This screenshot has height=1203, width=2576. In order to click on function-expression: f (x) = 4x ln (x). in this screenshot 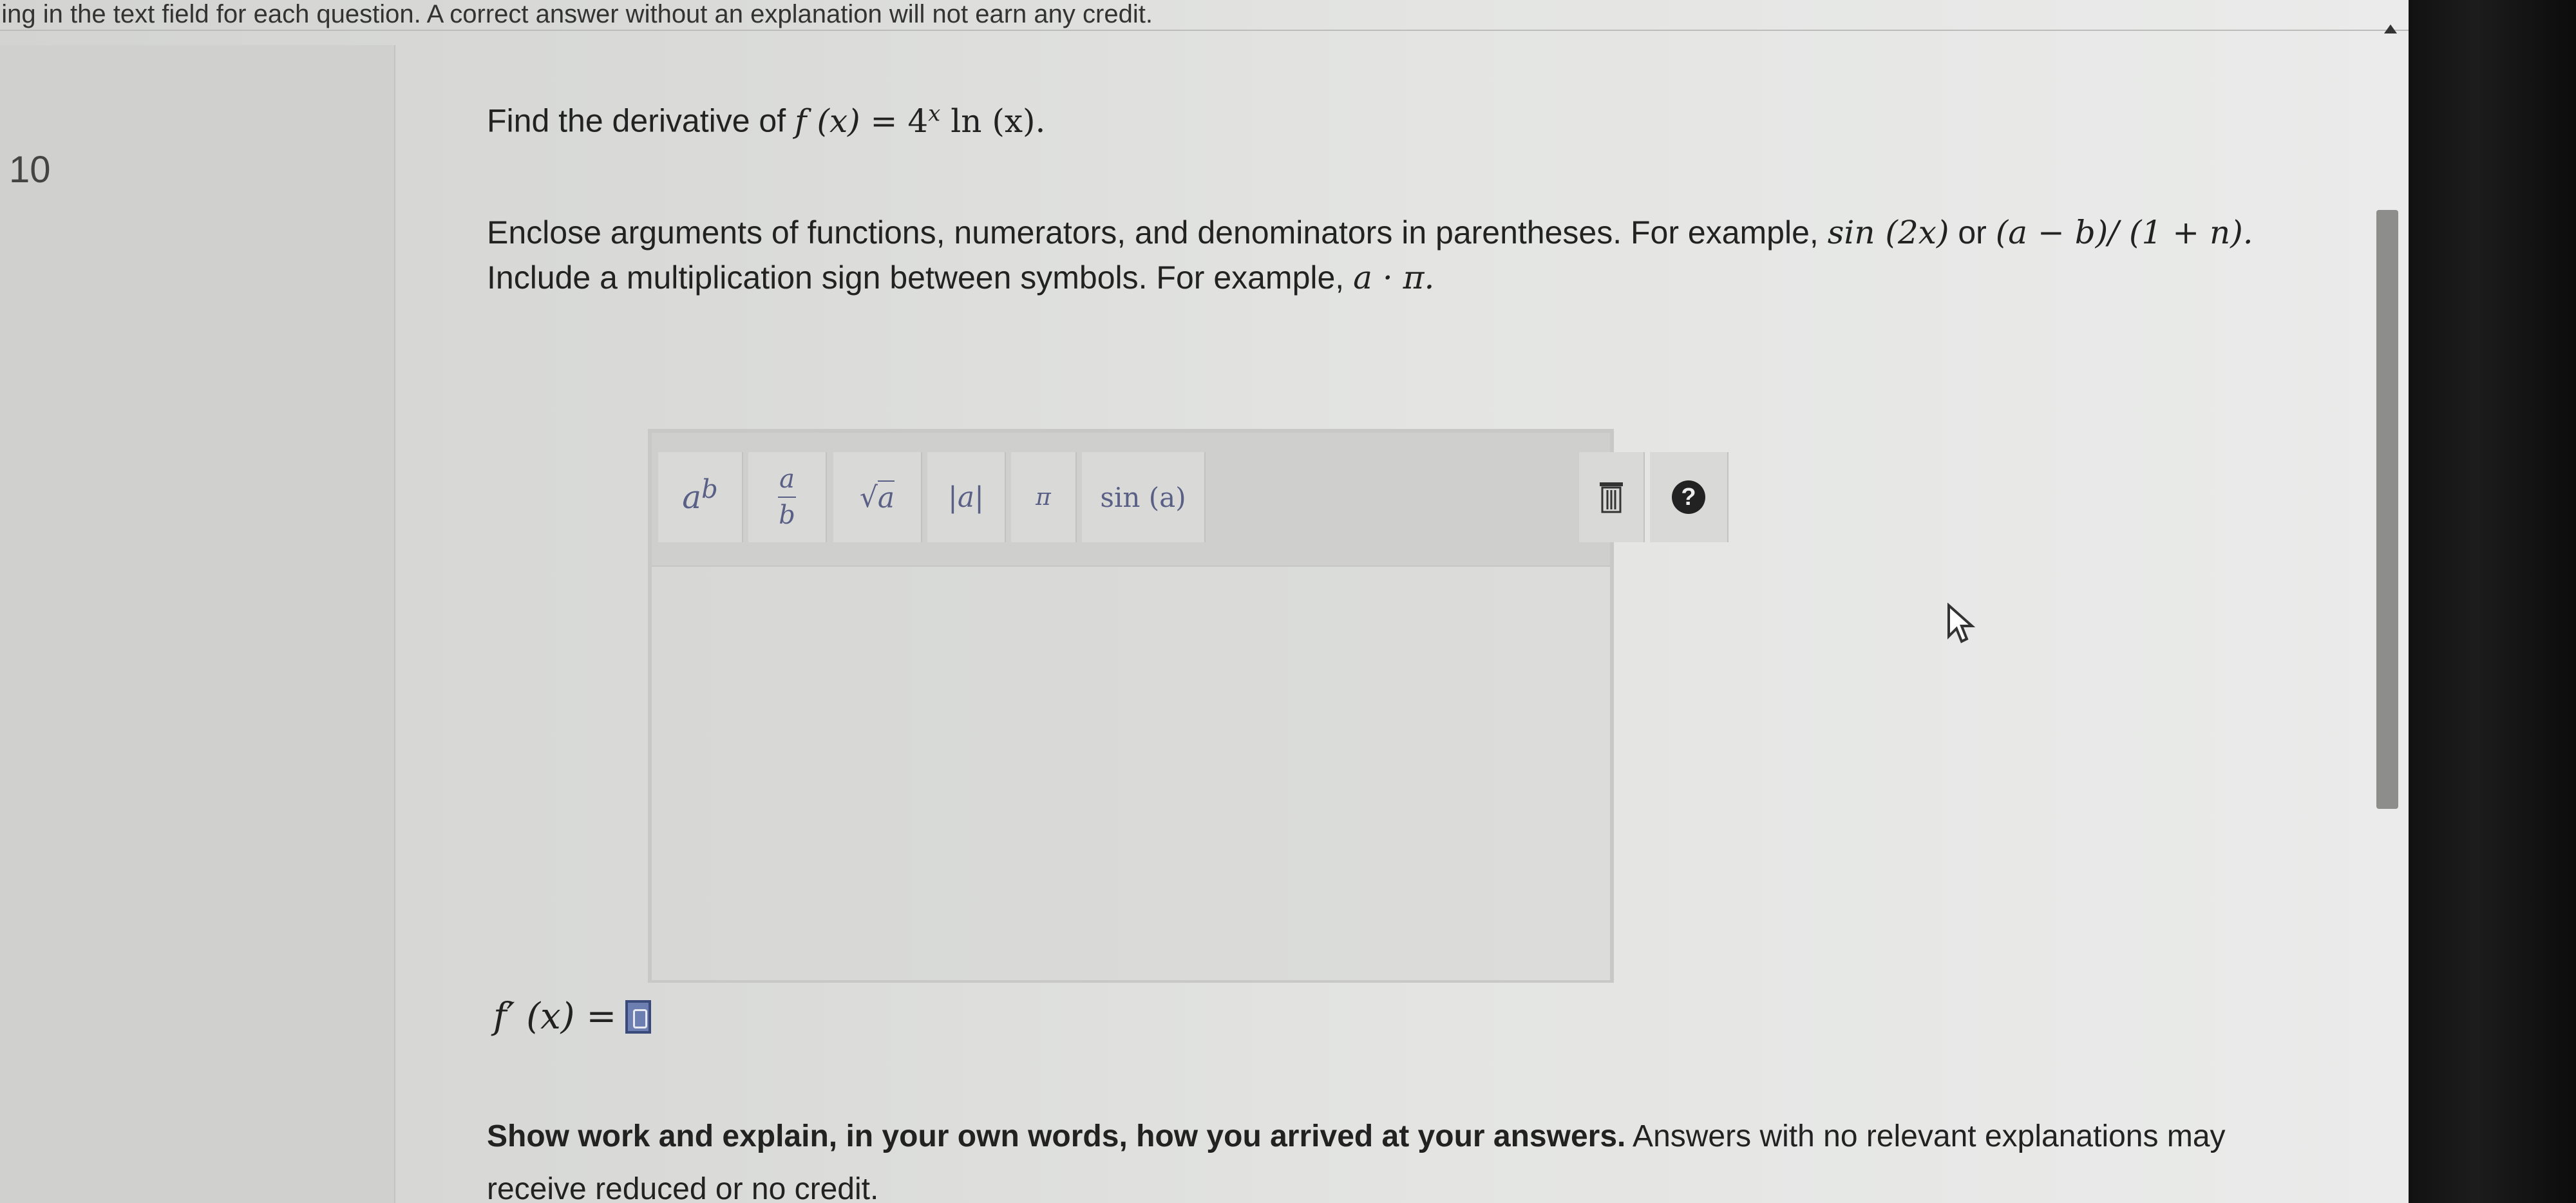, I will do `click(920, 120)`.